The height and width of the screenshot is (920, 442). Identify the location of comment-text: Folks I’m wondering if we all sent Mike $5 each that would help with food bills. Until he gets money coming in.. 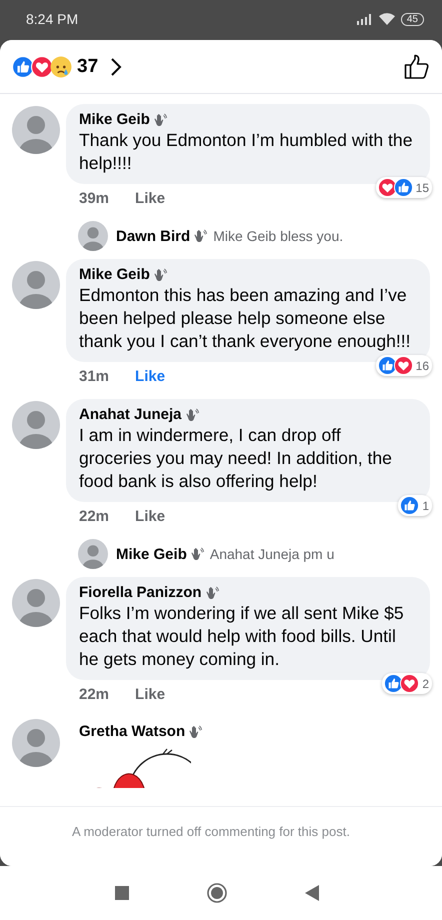
(242, 636).